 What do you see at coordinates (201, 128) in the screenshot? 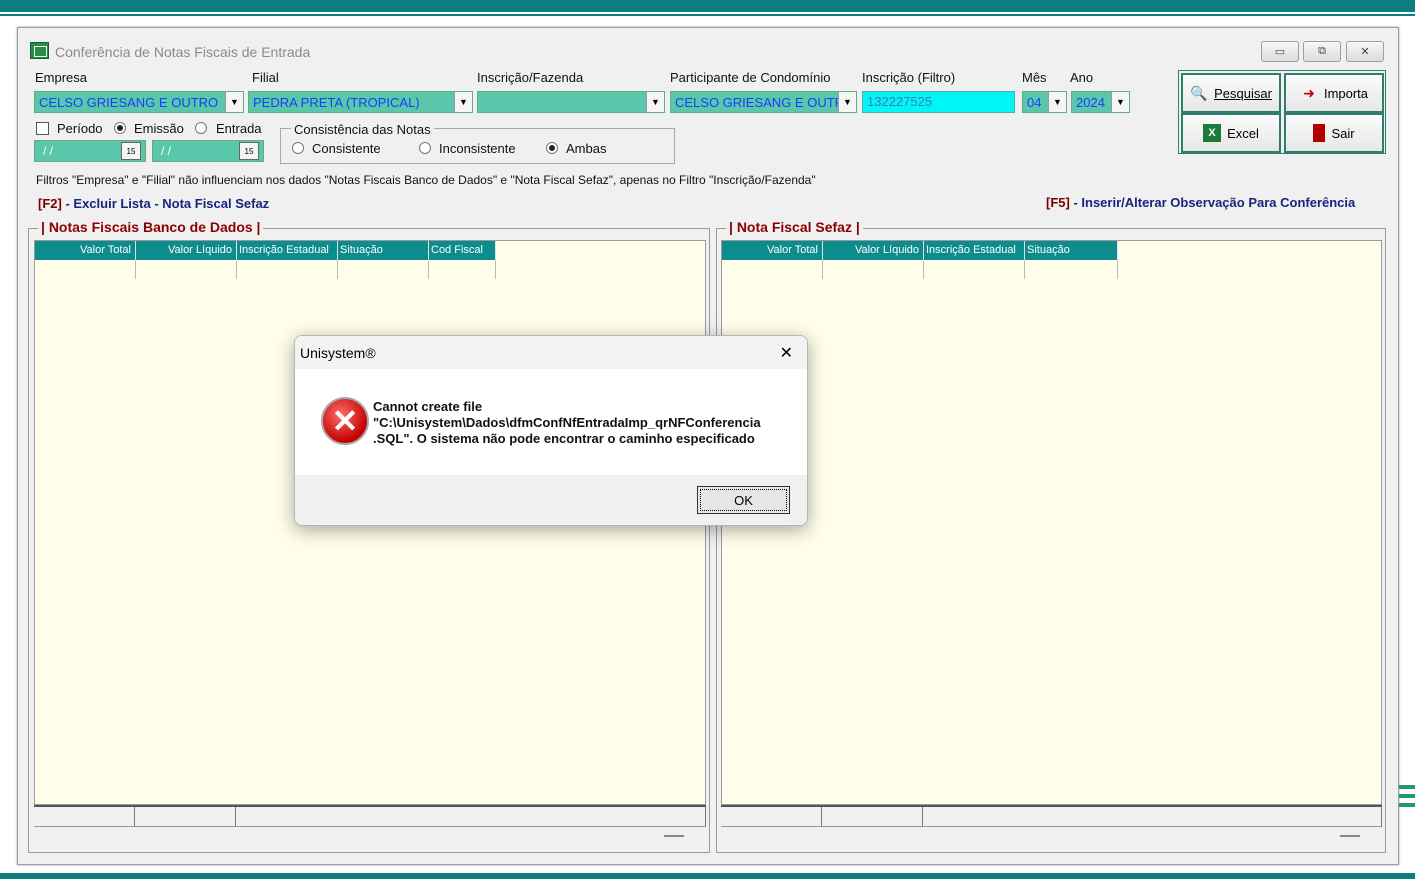
I see `entrada-radio` at bounding box center [201, 128].